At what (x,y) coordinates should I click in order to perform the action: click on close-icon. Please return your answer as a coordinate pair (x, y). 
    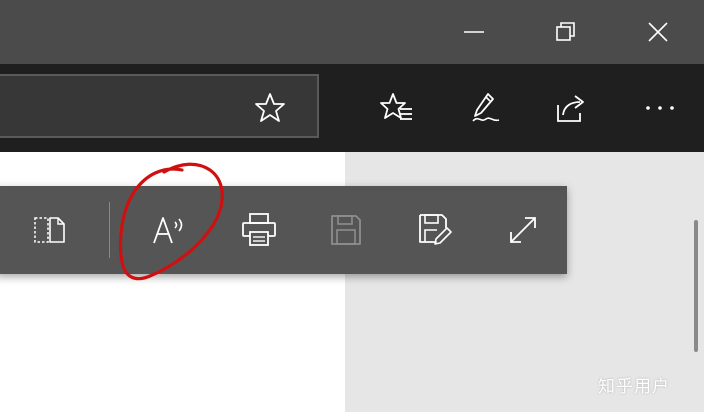
    Looking at the image, I should click on (658, 32).